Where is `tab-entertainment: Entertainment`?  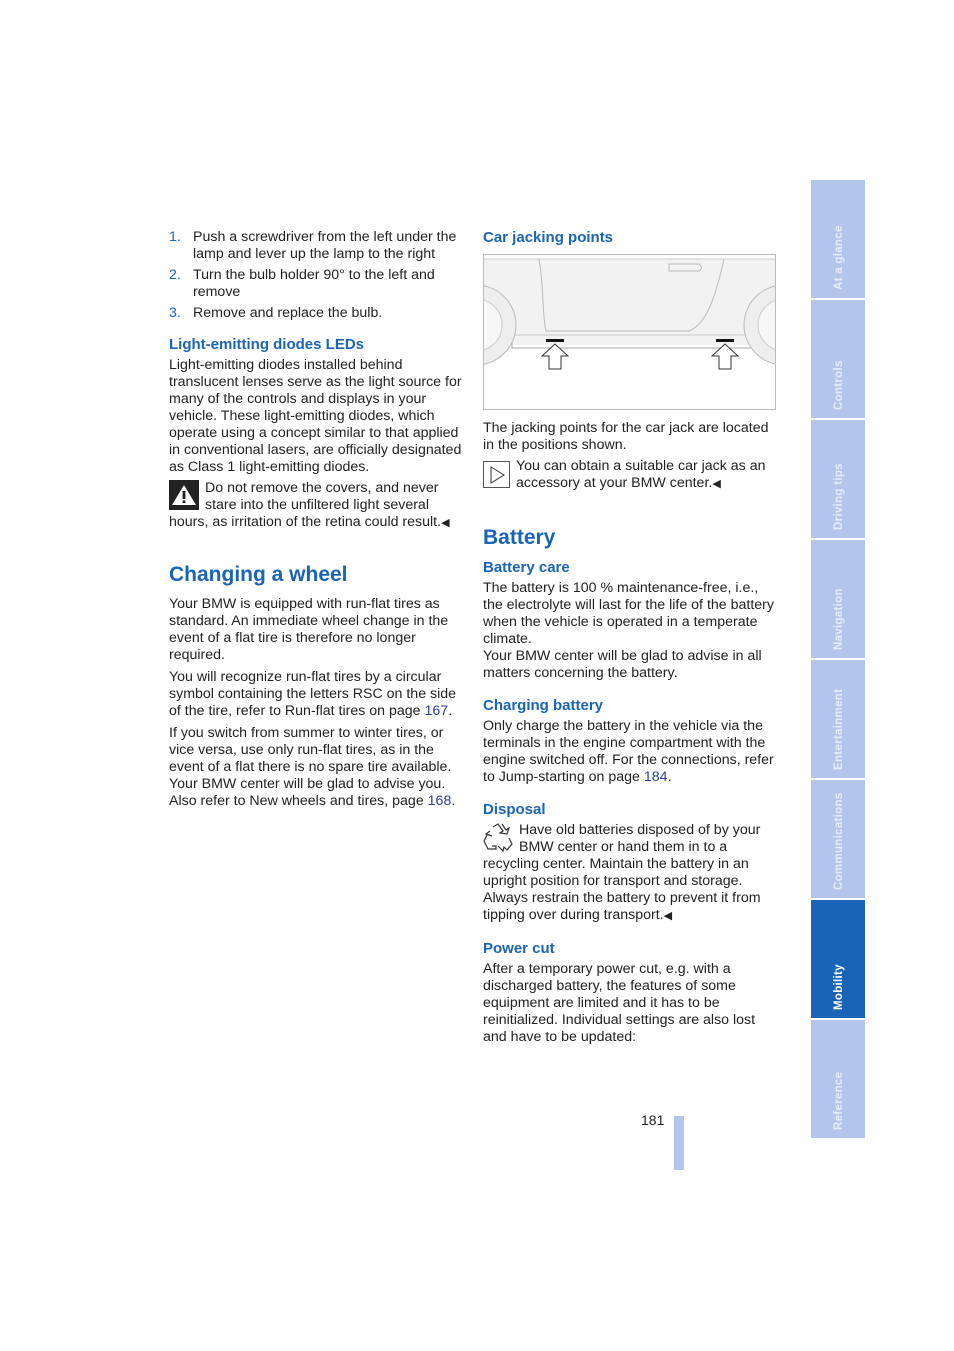
tab-entertainment: Entertainment is located at coordinates (838, 719).